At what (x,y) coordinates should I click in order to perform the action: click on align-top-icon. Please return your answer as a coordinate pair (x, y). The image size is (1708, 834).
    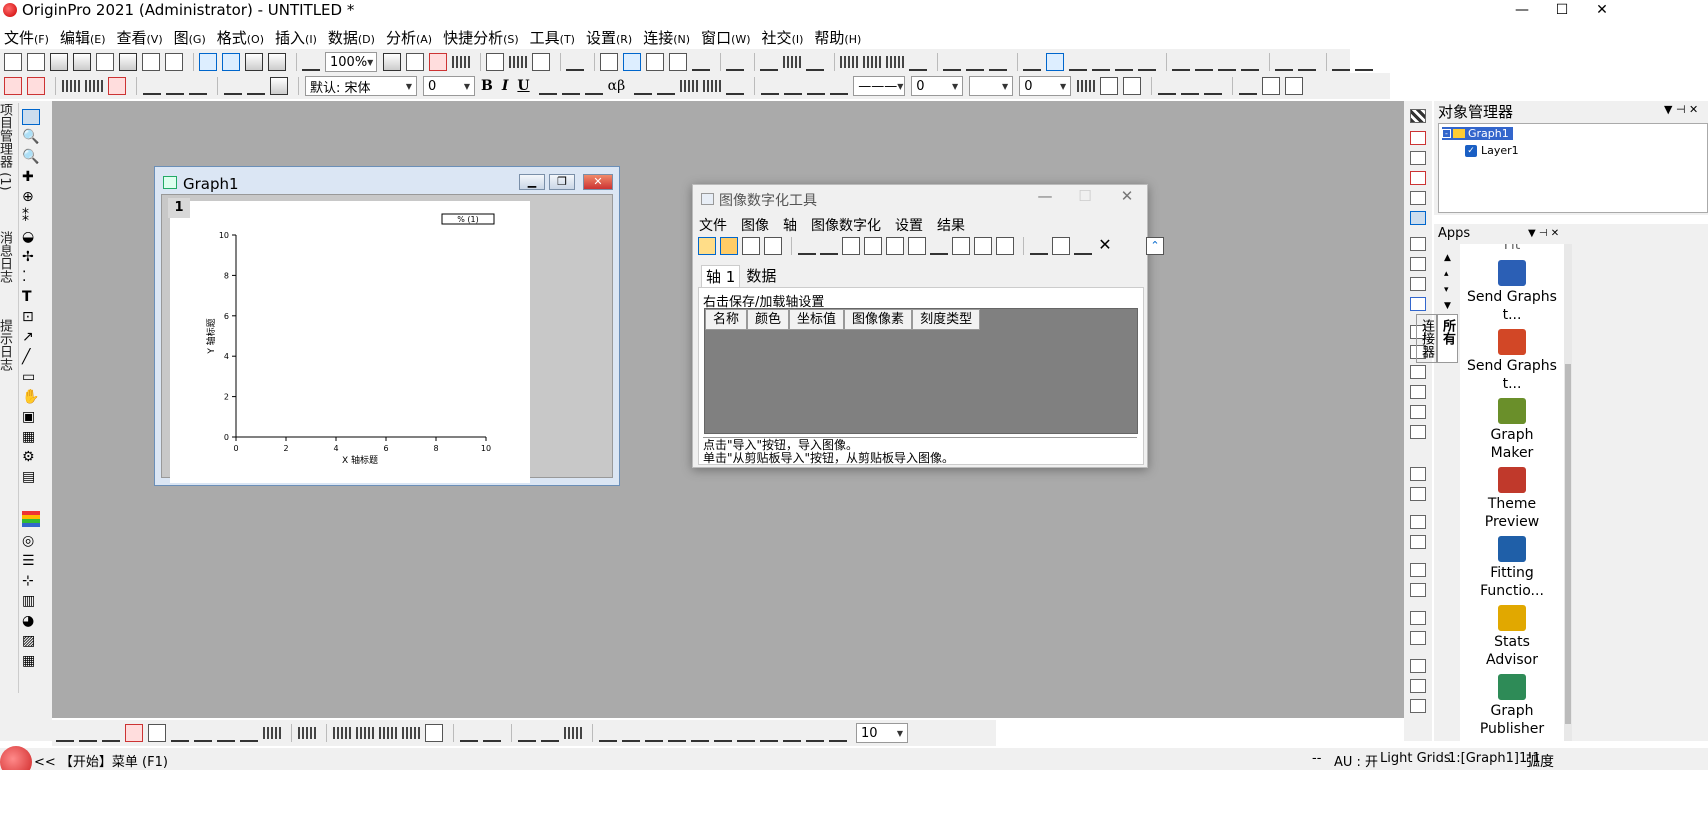
    Looking at the image, I should click on (1418, 372).